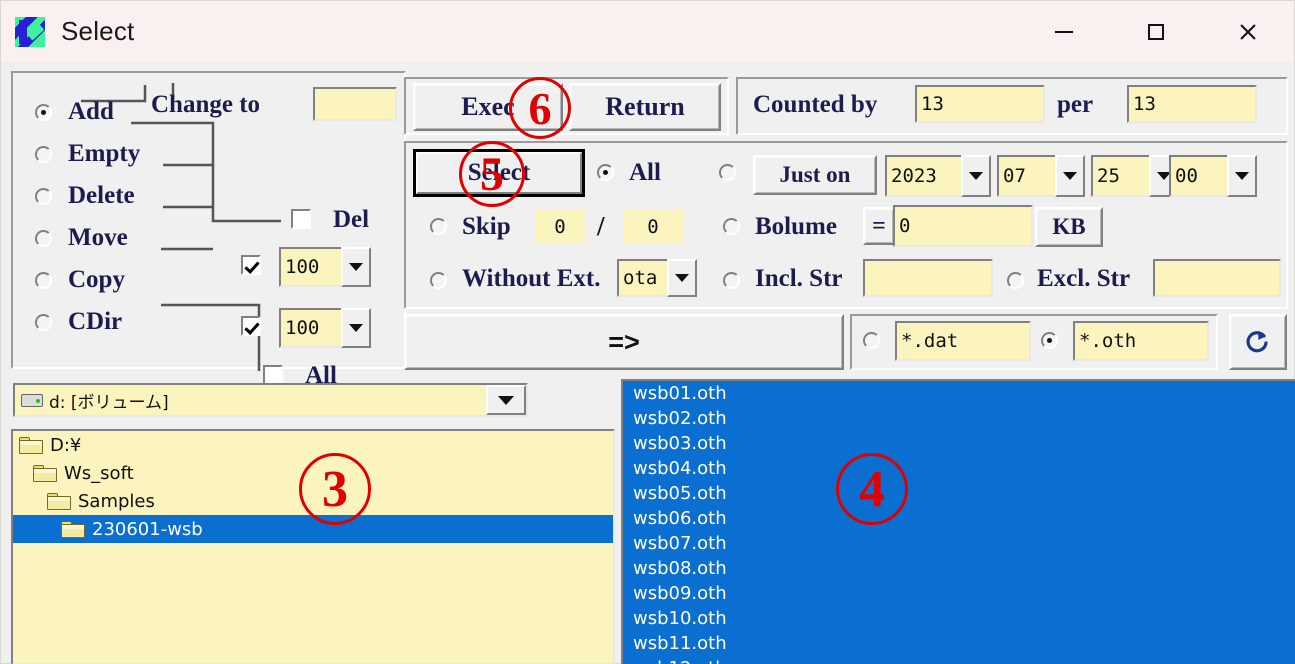  What do you see at coordinates (980, 104) in the screenshot?
I see `counted-by-input: 13` at bounding box center [980, 104].